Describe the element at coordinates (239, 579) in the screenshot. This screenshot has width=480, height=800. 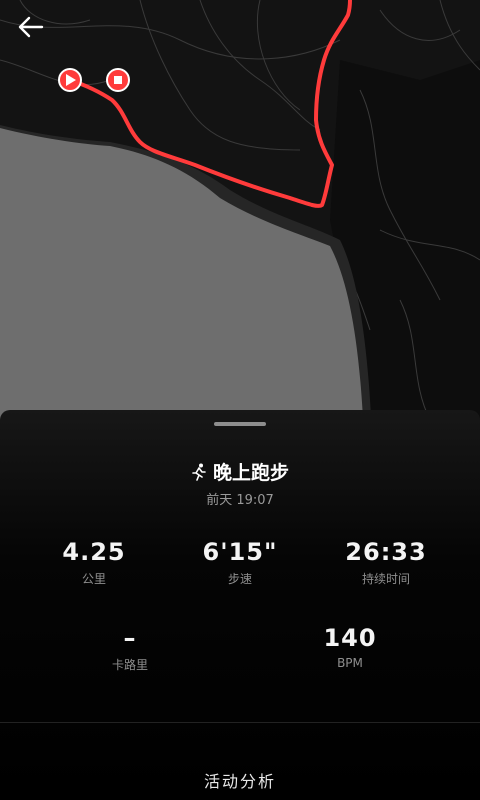
I see `stat-label: 步速` at that location.